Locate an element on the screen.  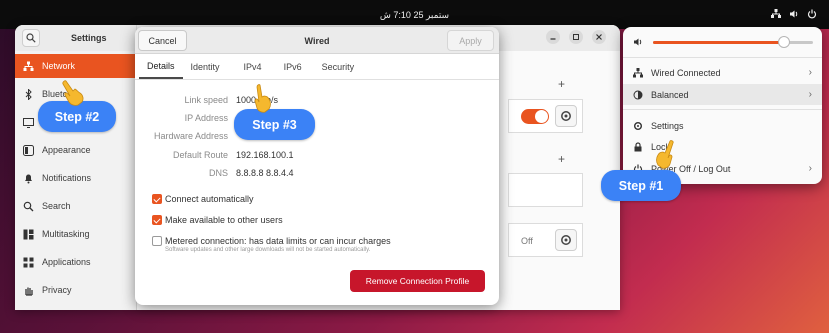
close-icon is located at coordinates (599, 37).